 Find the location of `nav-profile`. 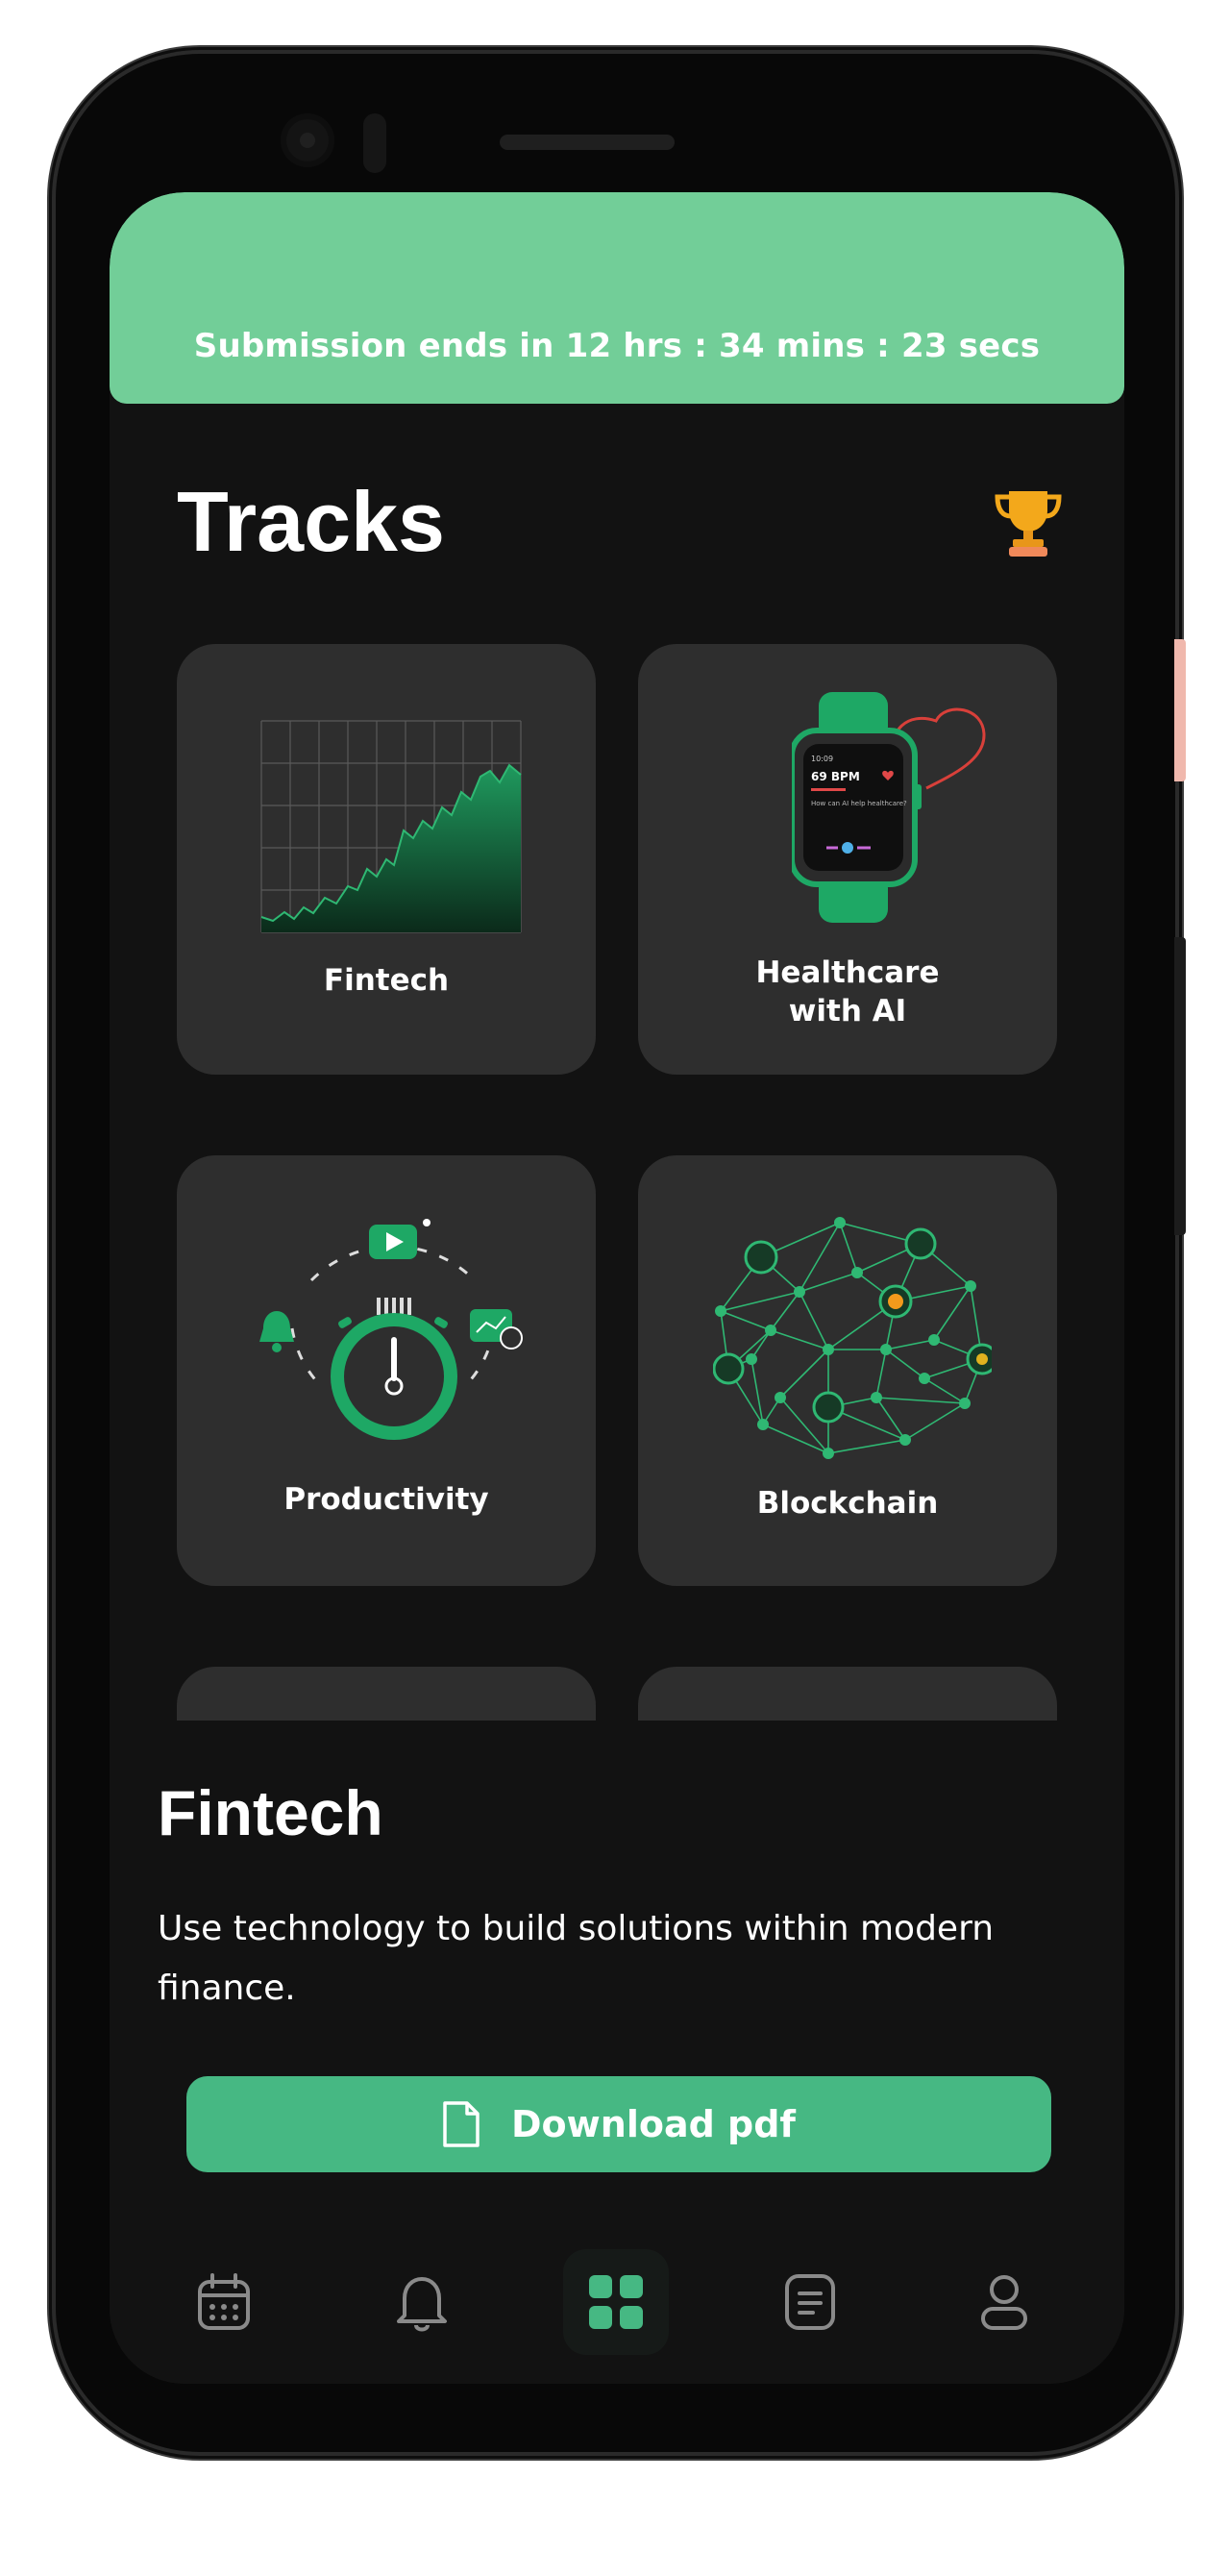

nav-profile is located at coordinates (1004, 2302).